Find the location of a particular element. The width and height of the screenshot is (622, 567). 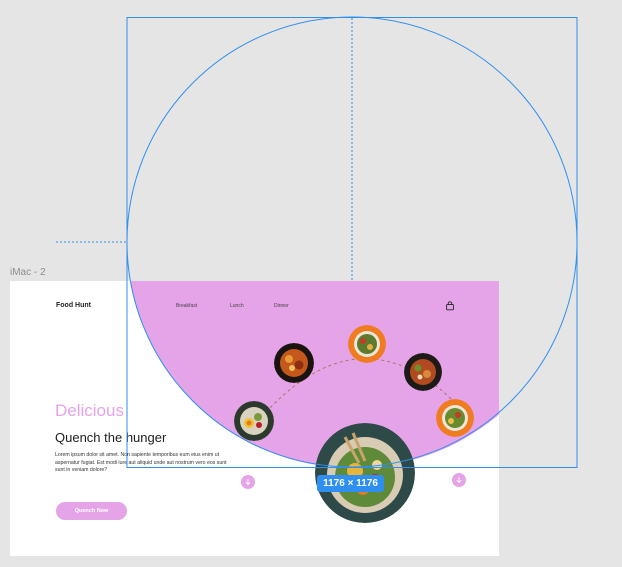

dish-image-bowl-orange is located at coordinates (367, 344).